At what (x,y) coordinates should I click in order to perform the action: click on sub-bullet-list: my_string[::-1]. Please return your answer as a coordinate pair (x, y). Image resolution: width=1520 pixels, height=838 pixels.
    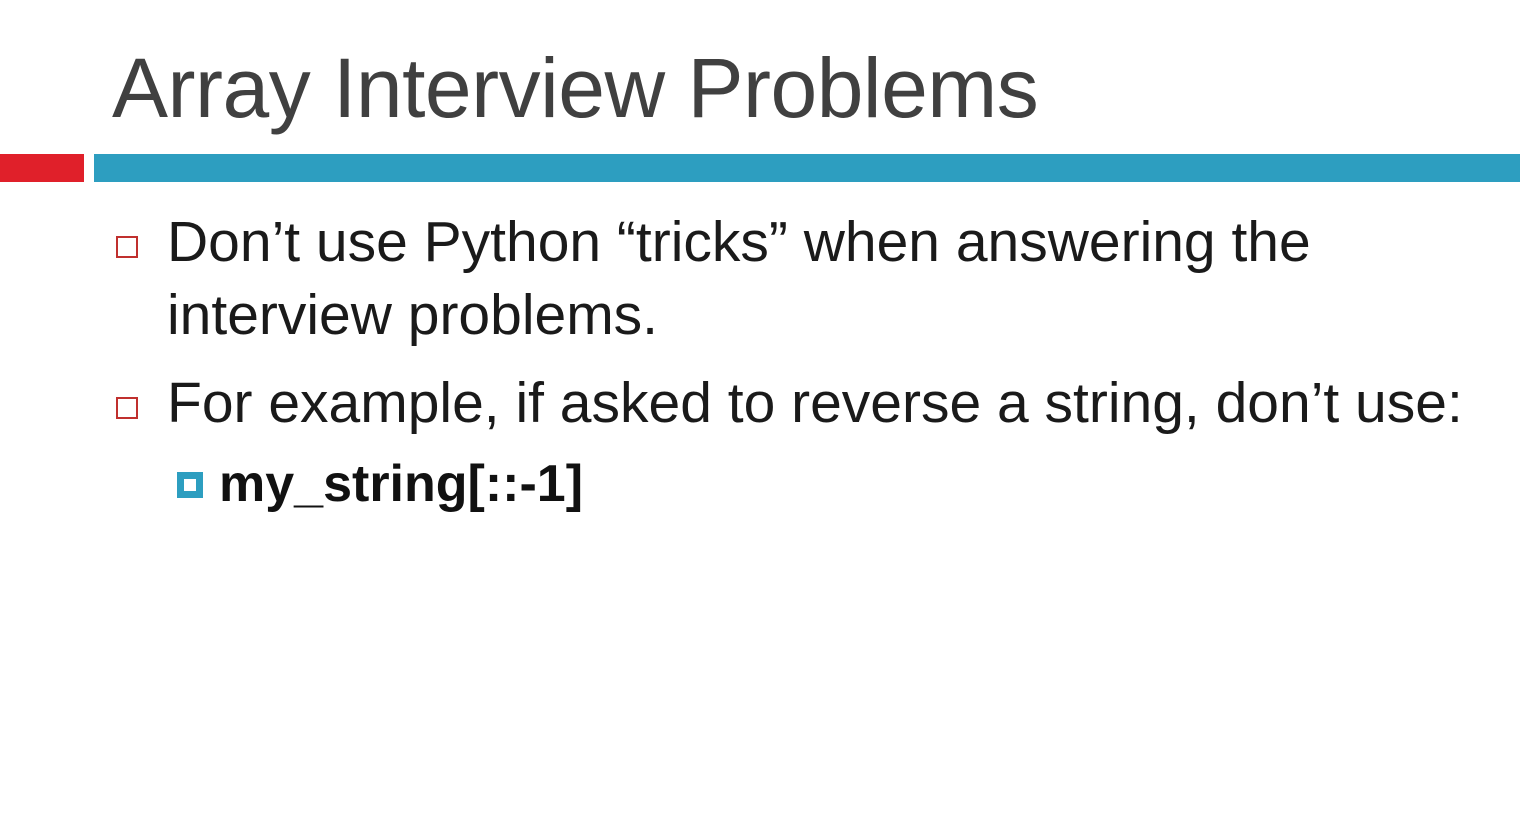
    Looking at the image, I should click on (828, 484).